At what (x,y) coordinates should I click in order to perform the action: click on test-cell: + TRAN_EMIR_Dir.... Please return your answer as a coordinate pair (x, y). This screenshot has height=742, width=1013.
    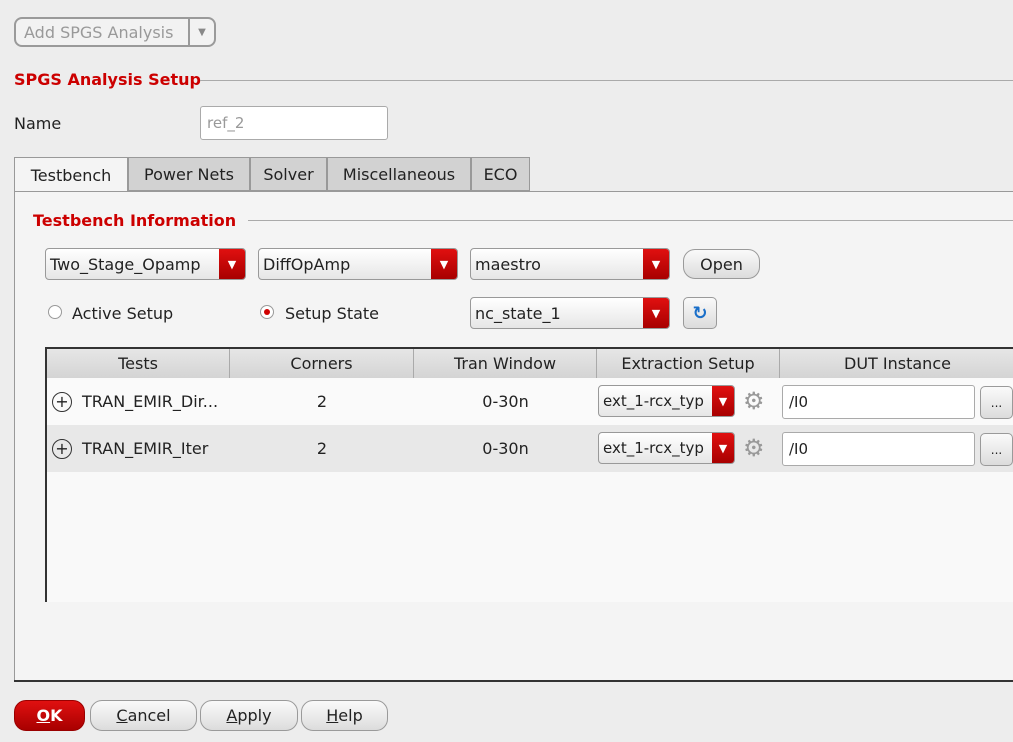
    Looking at the image, I should click on (135, 401).